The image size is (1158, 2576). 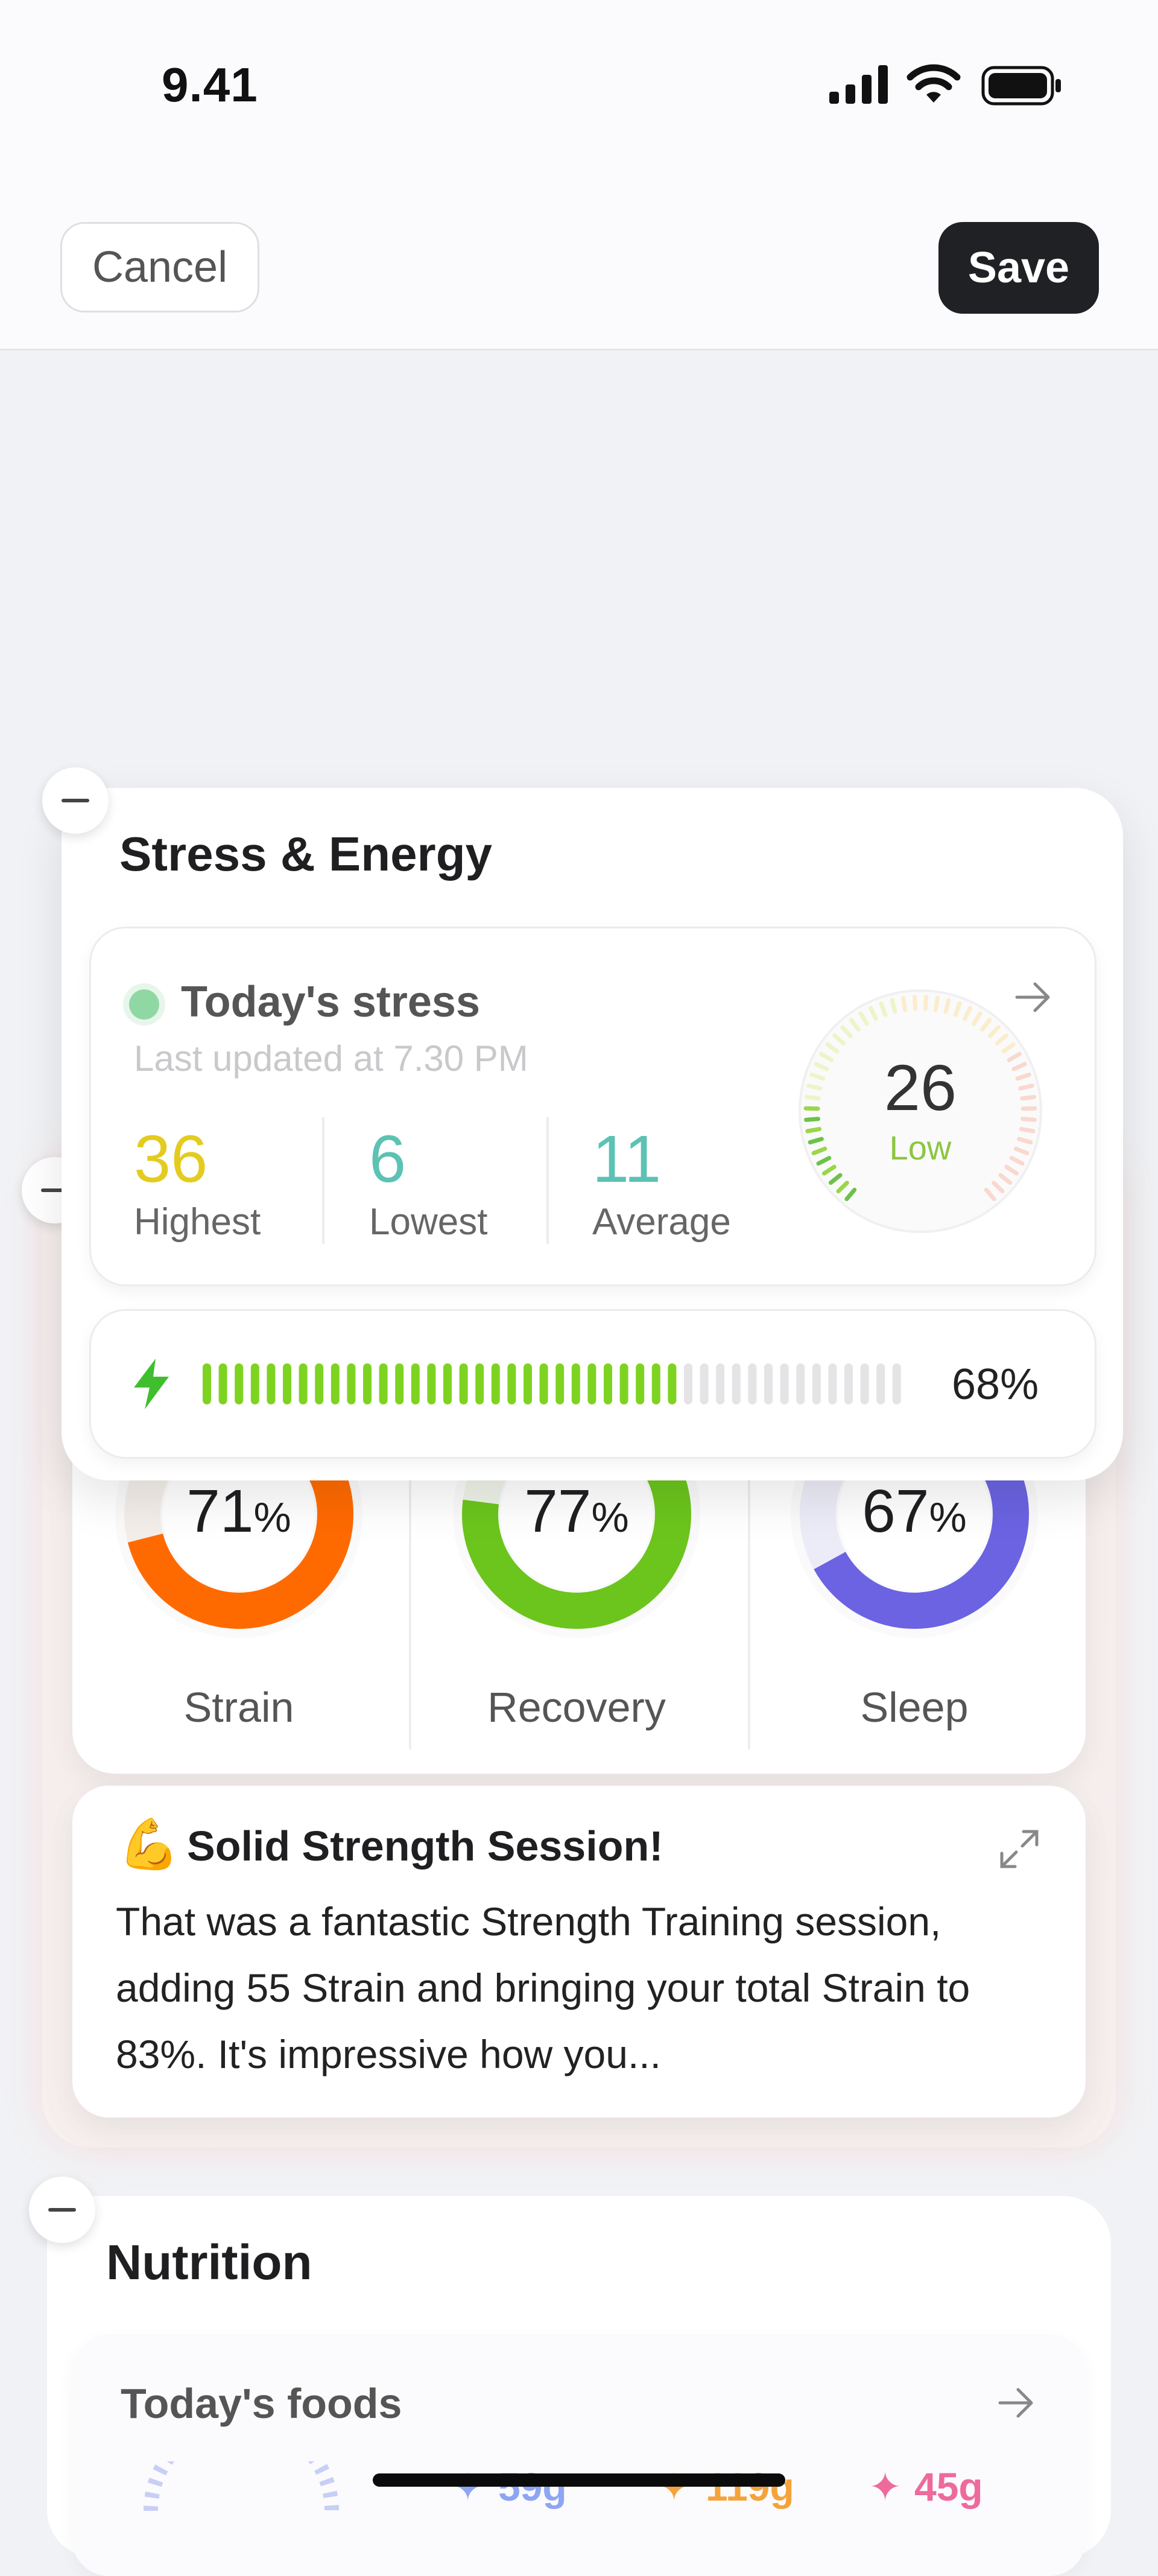 I want to click on todays-foods-panel, so click(x=579, y=2455).